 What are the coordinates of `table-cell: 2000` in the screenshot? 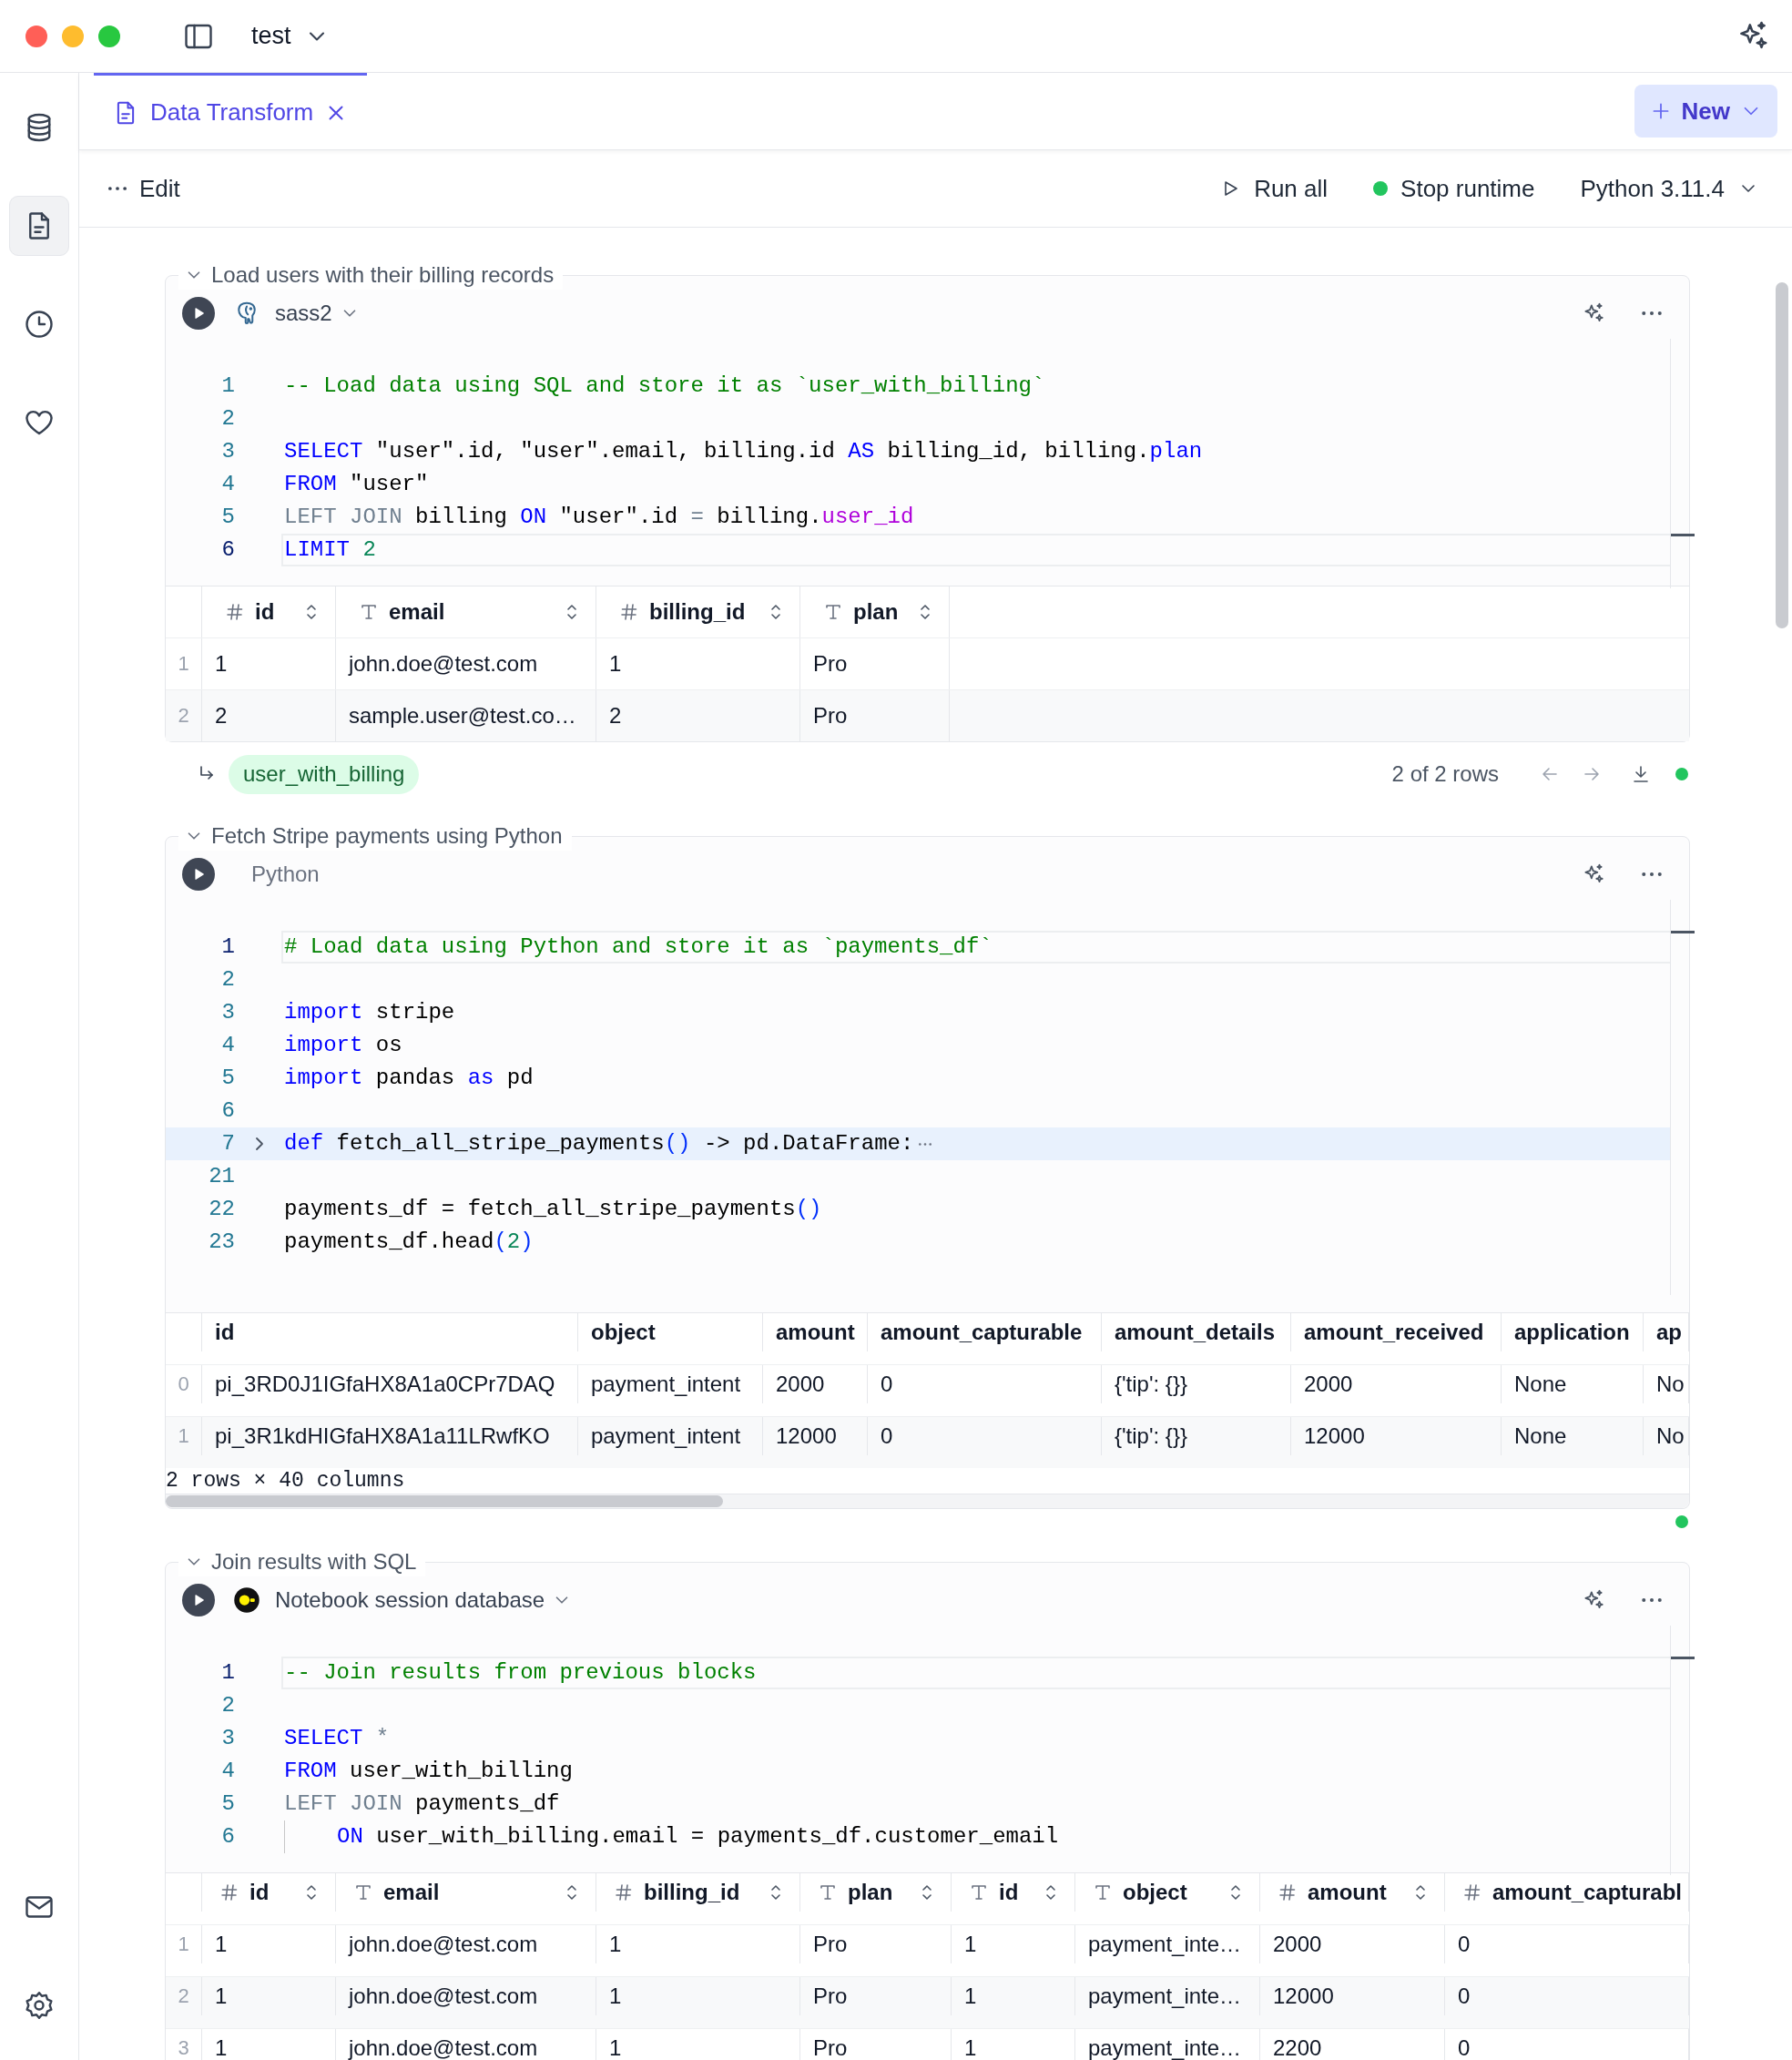 It's located at (1397, 1384).